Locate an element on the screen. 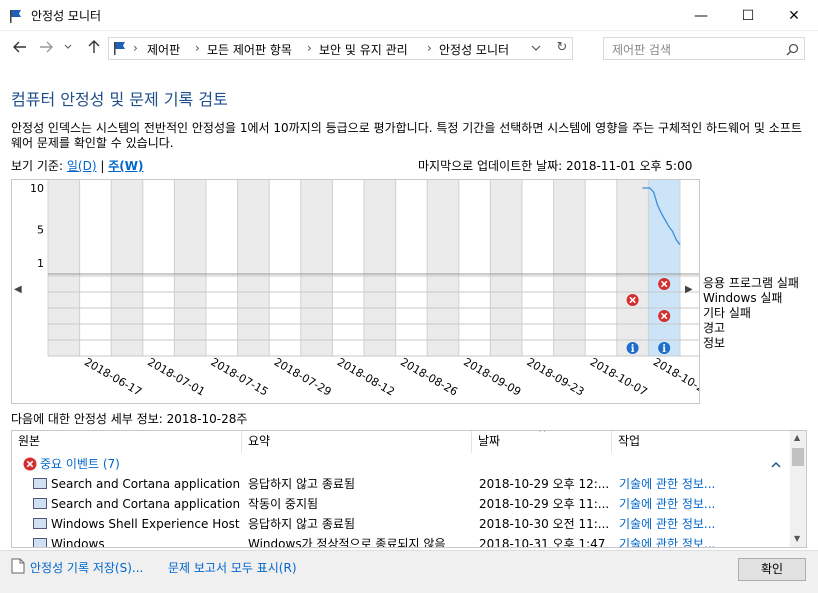 The width and height of the screenshot is (818, 593). back-icon is located at coordinates (20, 47).